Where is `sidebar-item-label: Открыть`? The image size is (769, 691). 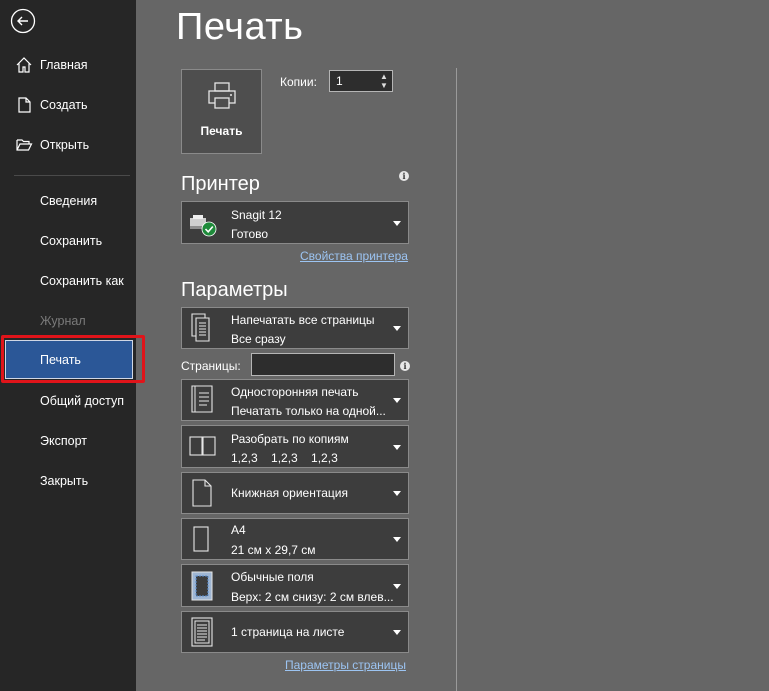
sidebar-item-label: Открыть is located at coordinates (65, 145).